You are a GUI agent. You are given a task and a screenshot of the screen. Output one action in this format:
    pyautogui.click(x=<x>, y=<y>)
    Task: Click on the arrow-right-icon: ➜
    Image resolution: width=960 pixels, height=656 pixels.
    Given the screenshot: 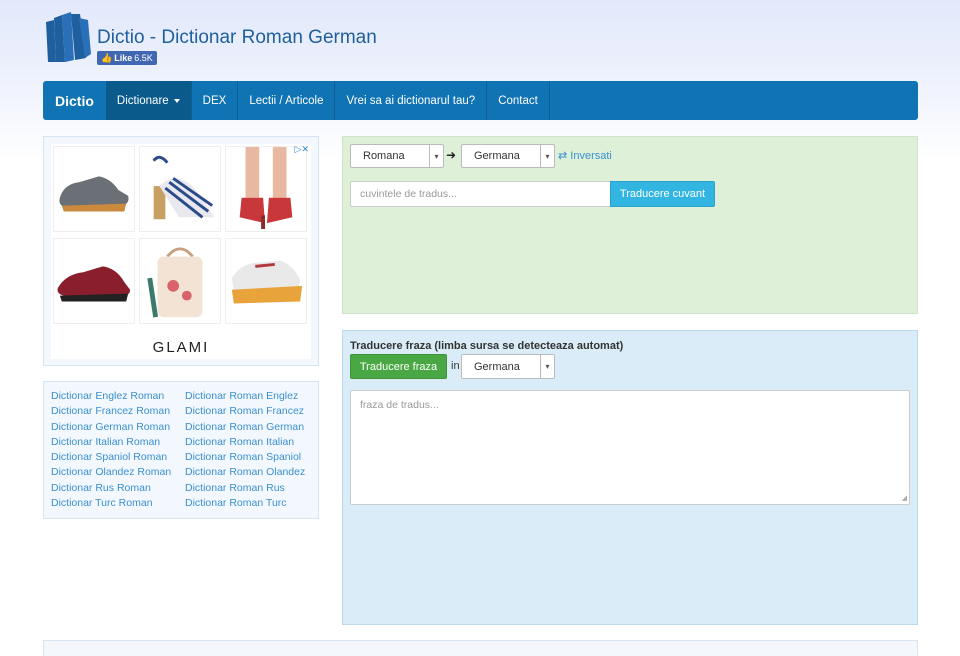 What is the action you would take?
    pyautogui.click(x=451, y=155)
    